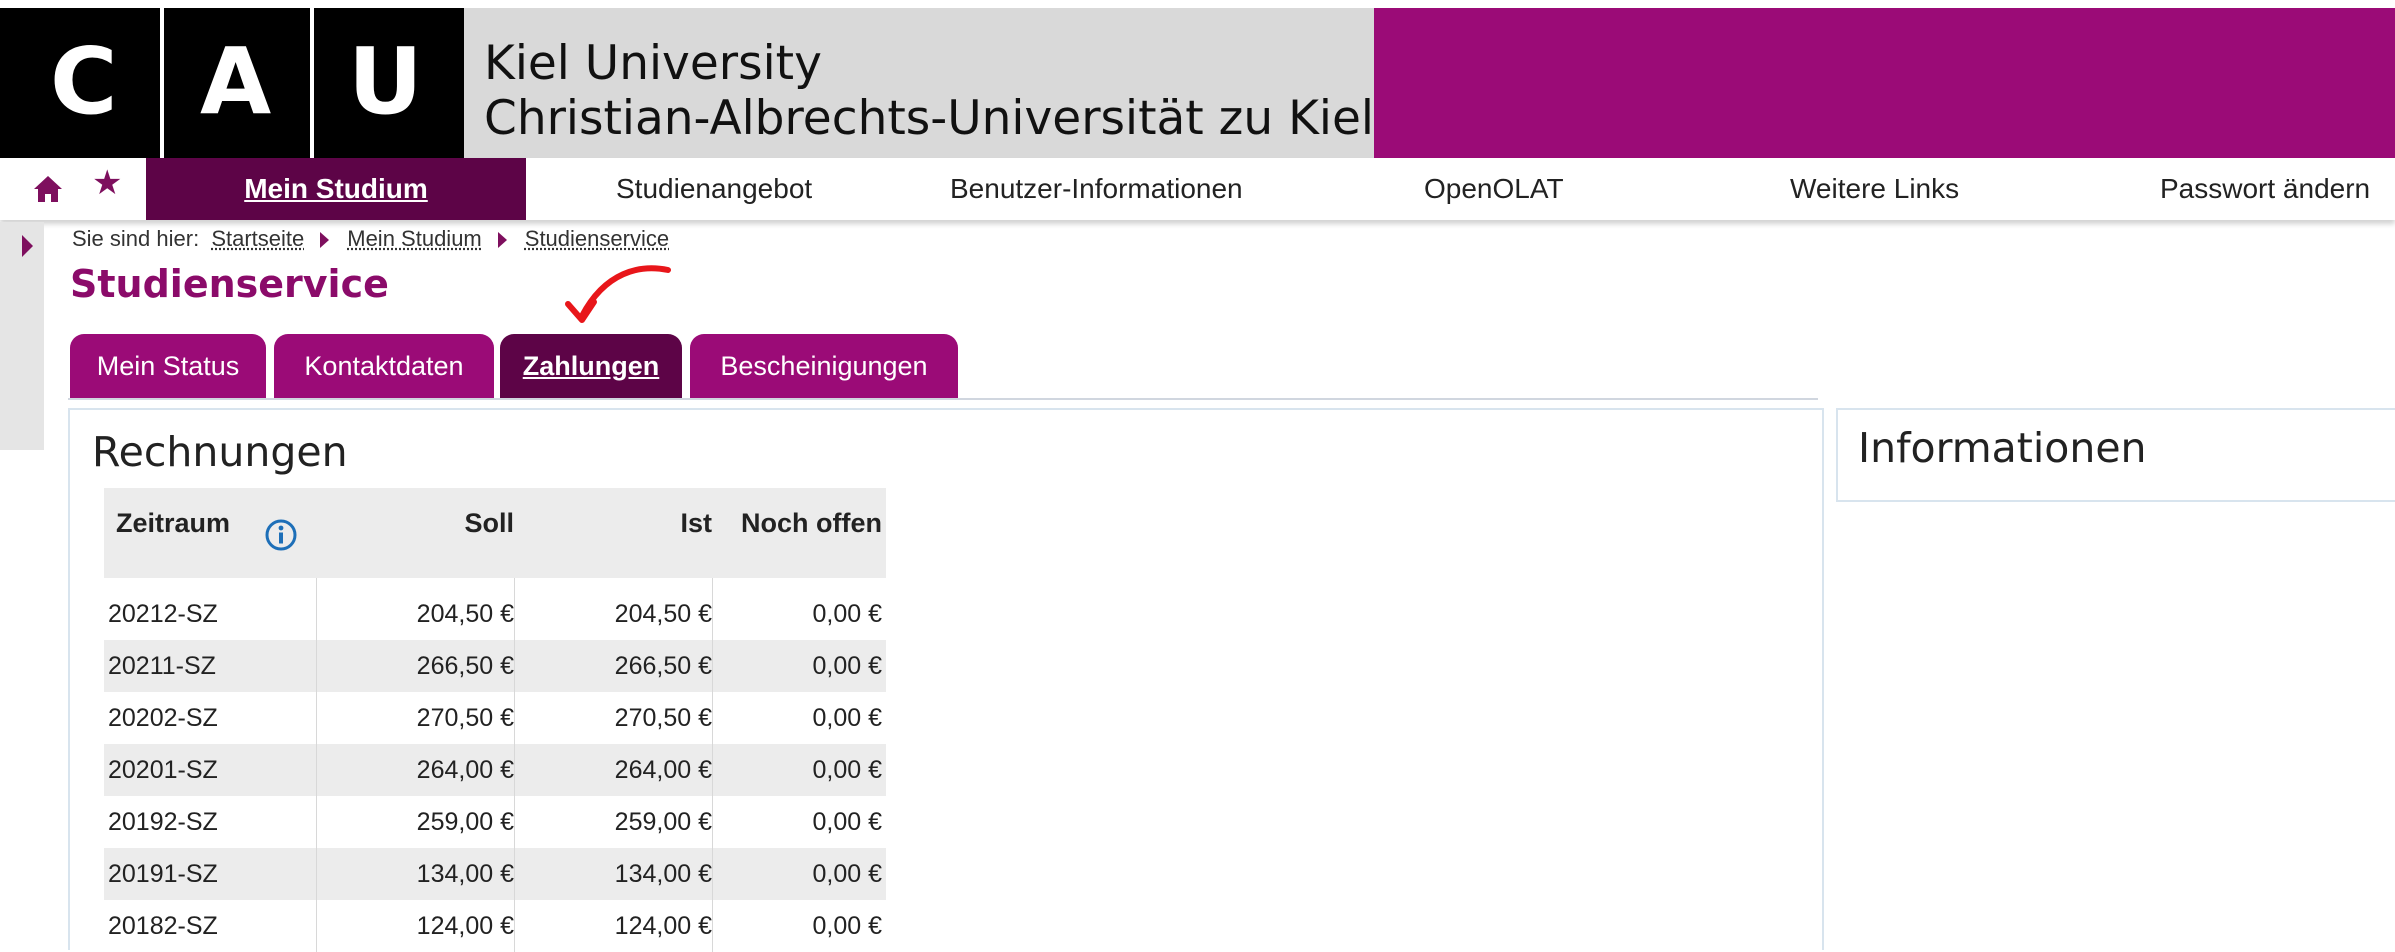 This screenshot has width=2395, height=952. Describe the element at coordinates (27, 246) in the screenshot. I see `expand-menu-icon` at that location.